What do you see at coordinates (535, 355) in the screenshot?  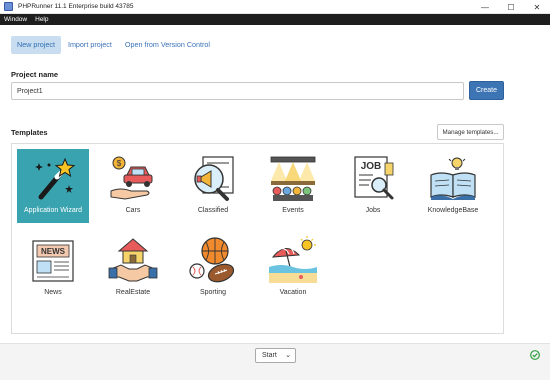 I see `check-circle-icon` at bounding box center [535, 355].